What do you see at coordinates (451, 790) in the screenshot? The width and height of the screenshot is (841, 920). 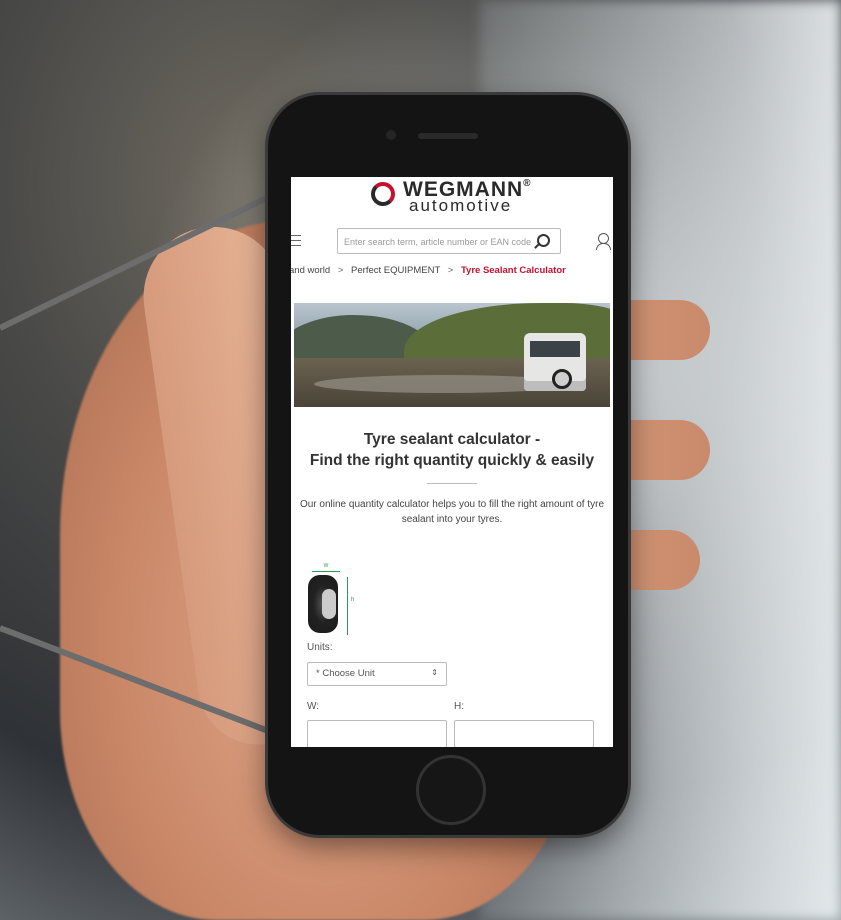 I see `home-button` at bounding box center [451, 790].